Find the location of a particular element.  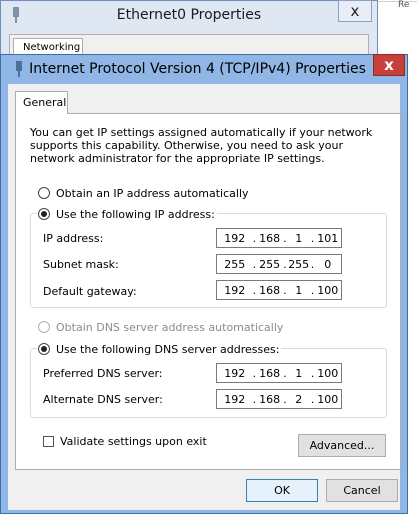

use-following-dns-label: Use the following DNS server addresses: is located at coordinates (168, 349).